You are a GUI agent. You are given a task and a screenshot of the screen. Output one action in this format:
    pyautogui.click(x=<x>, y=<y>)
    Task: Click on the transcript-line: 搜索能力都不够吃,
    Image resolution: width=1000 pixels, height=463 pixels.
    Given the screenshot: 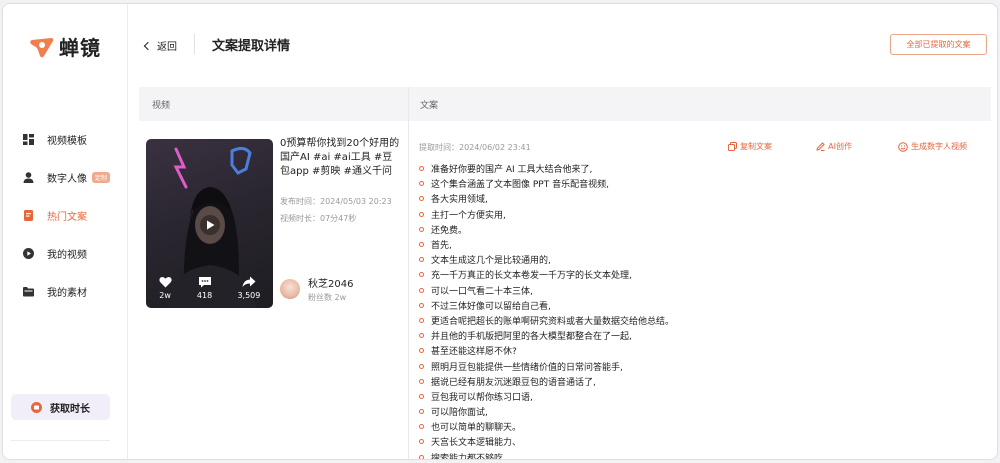 What is the action you would take?
    pyautogui.click(x=546, y=455)
    